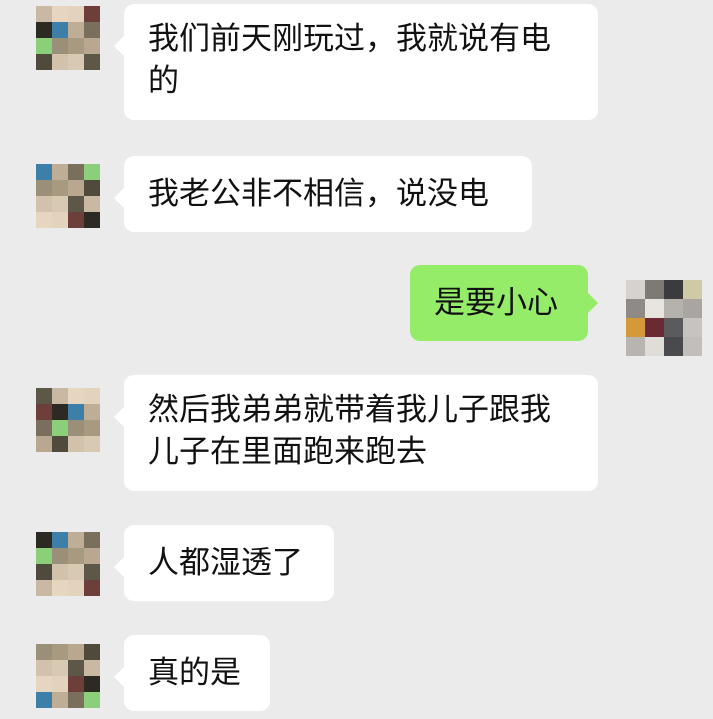 The height and width of the screenshot is (719, 713). What do you see at coordinates (356, 62) in the screenshot?
I see `message-bubble-incoming: 我们前天刚玩过，我就说有电 的` at bounding box center [356, 62].